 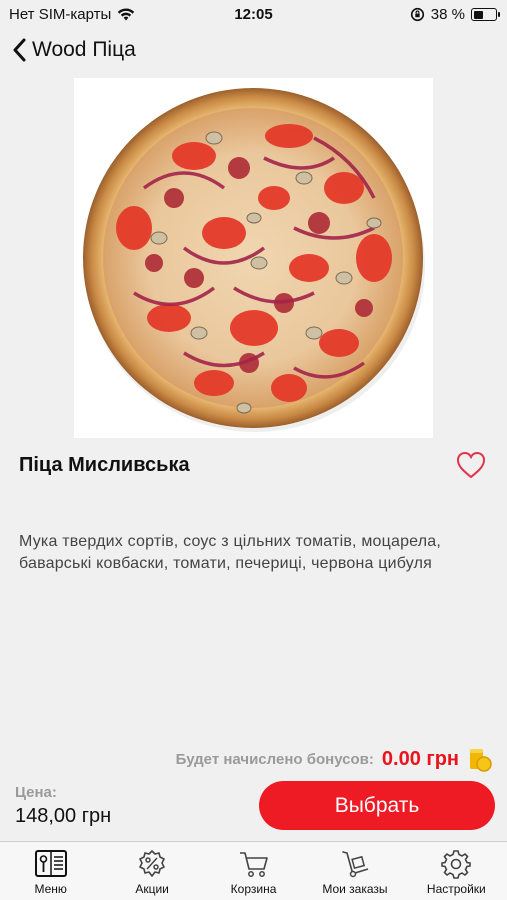 I want to click on cart-icon, so click(x=253, y=864).